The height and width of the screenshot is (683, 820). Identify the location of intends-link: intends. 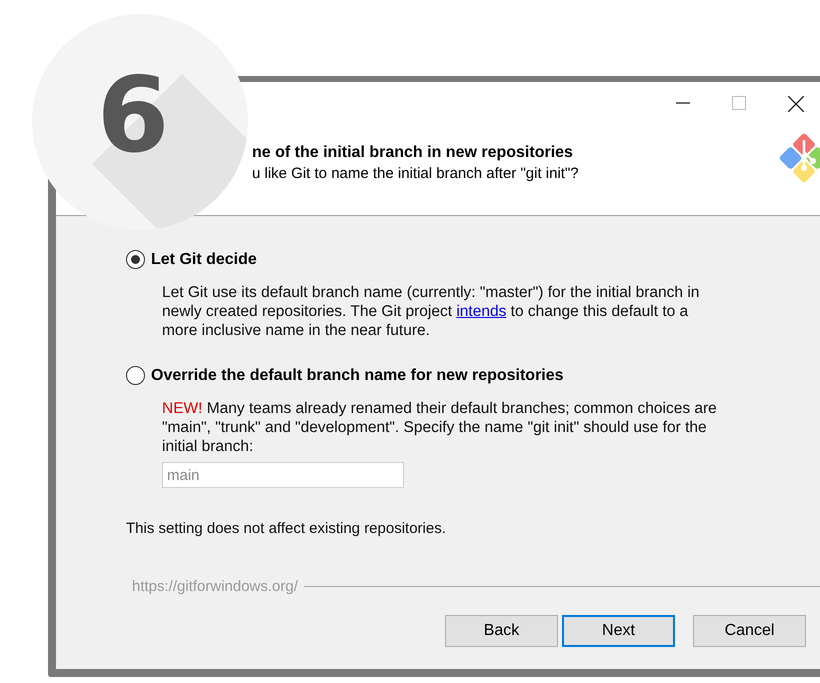
(481, 311).